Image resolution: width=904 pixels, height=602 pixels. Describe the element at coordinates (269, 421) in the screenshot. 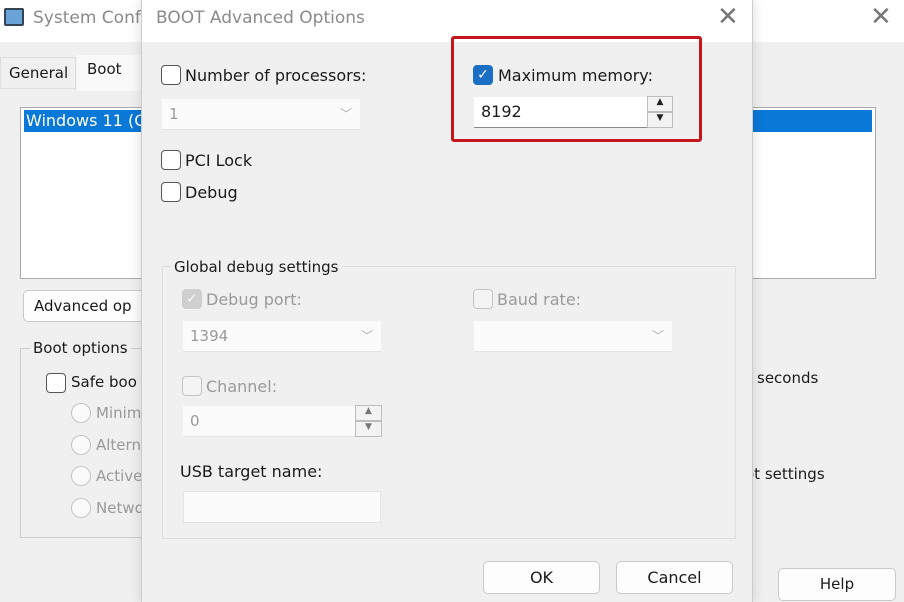

I see `channel-input: 0` at that location.